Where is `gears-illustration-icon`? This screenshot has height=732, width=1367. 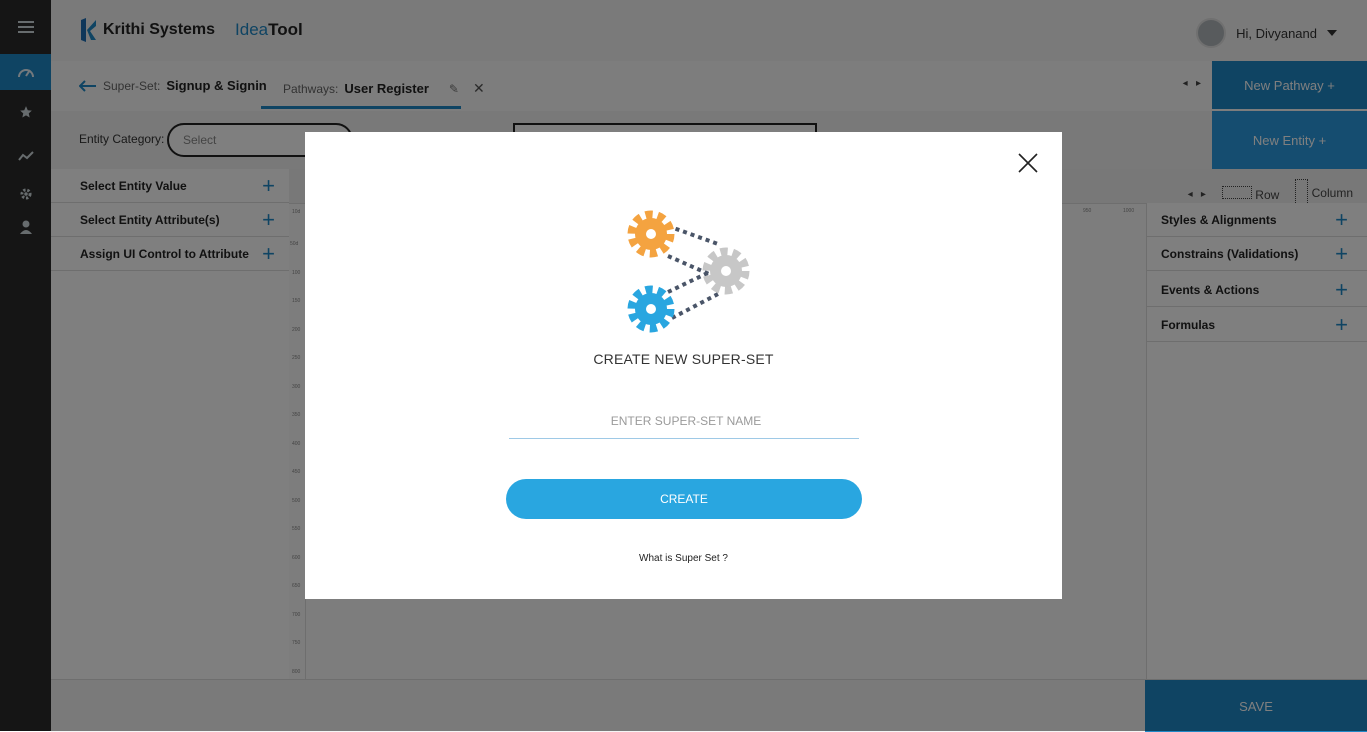
gears-illustration-icon is located at coordinates (688, 271).